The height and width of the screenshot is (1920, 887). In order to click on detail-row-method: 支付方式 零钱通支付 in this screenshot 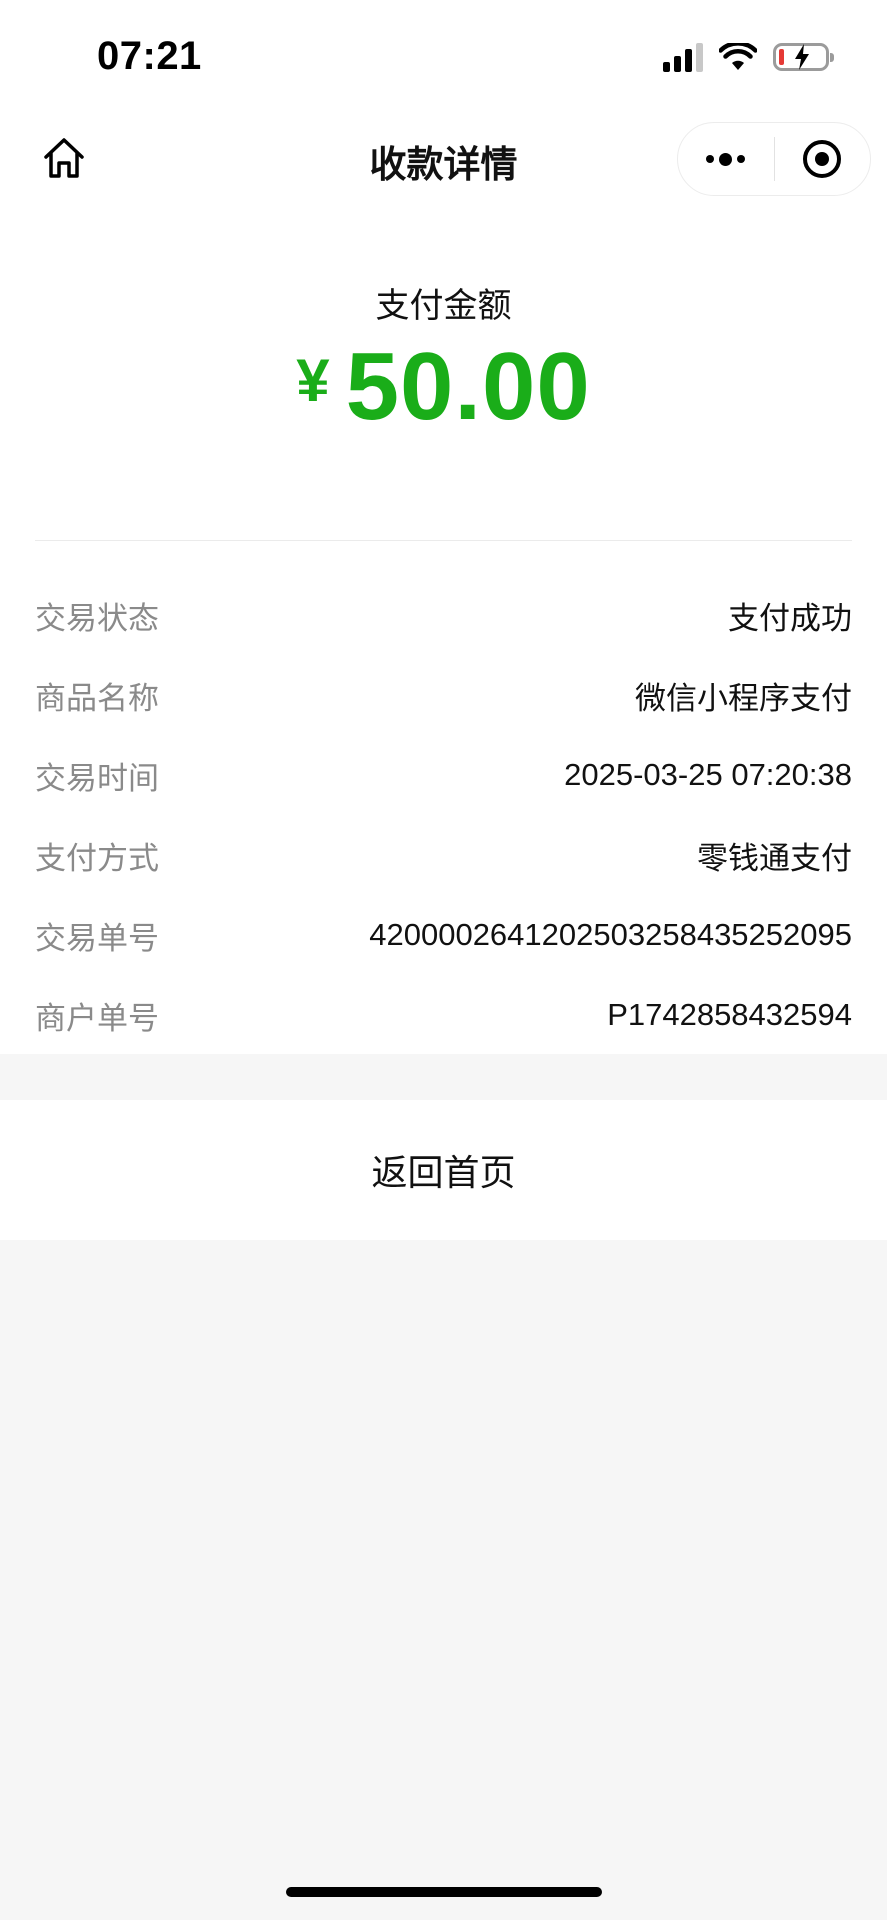, I will do `click(443, 855)`.